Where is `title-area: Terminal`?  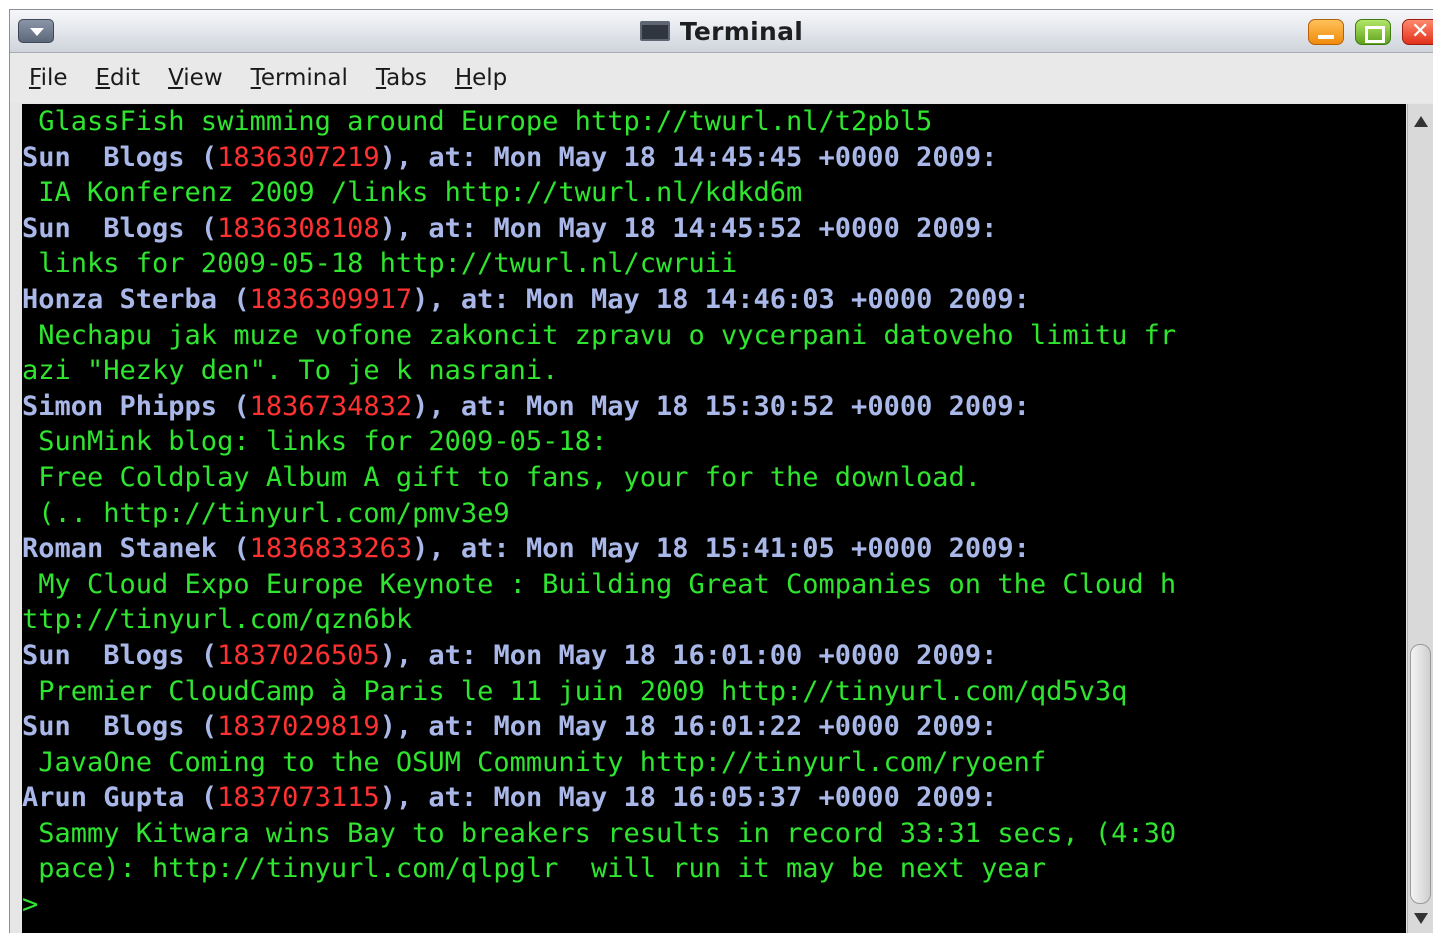
title-area: Terminal is located at coordinates (721, 31).